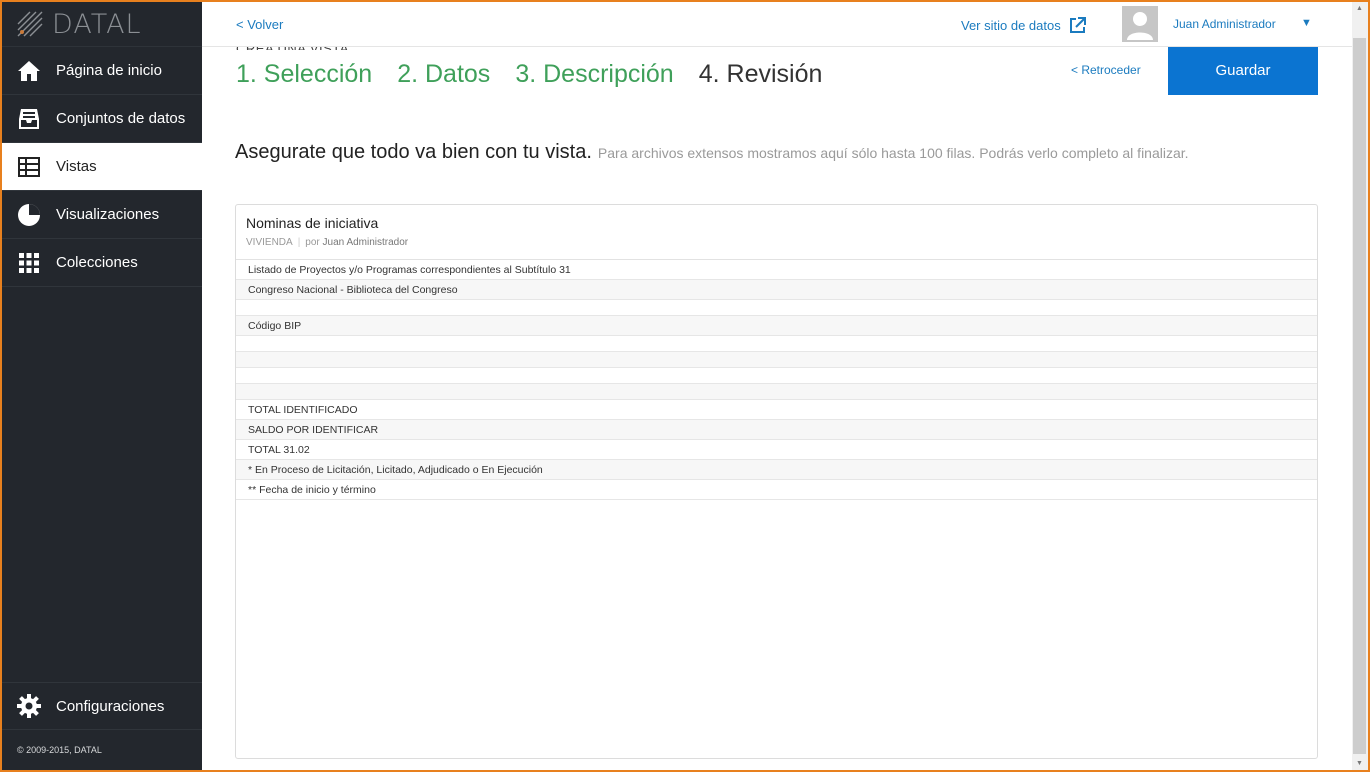  Describe the element at coordinates (102, 167) in the screenshot. I see `sidebar-item-views: Vistas` at that location.